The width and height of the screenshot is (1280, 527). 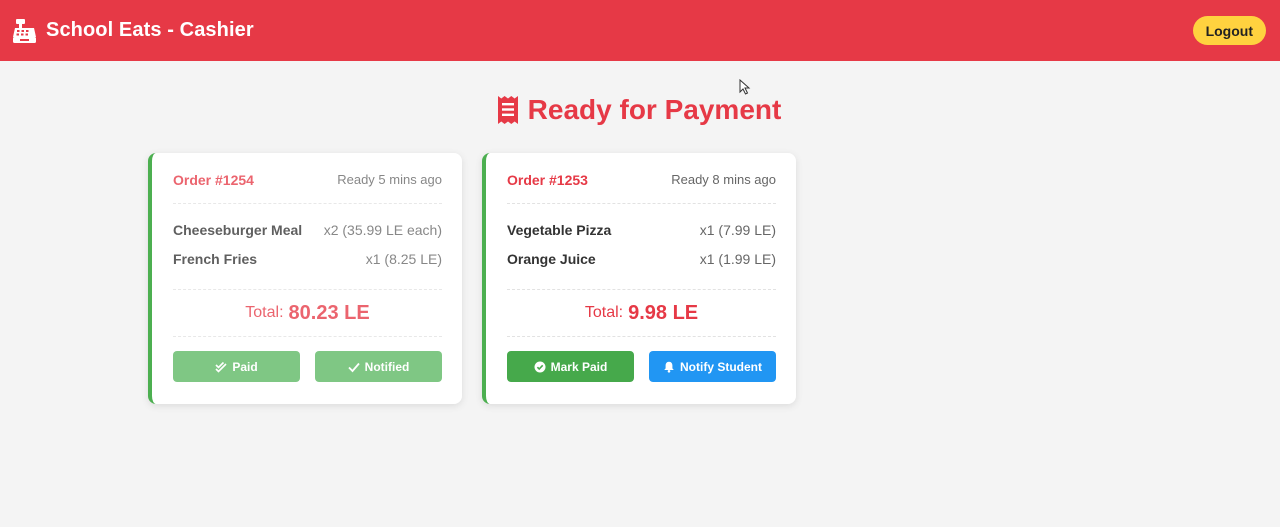 I want to click on page-heading-text: Ready for Payment, so click(x=654, y=109).